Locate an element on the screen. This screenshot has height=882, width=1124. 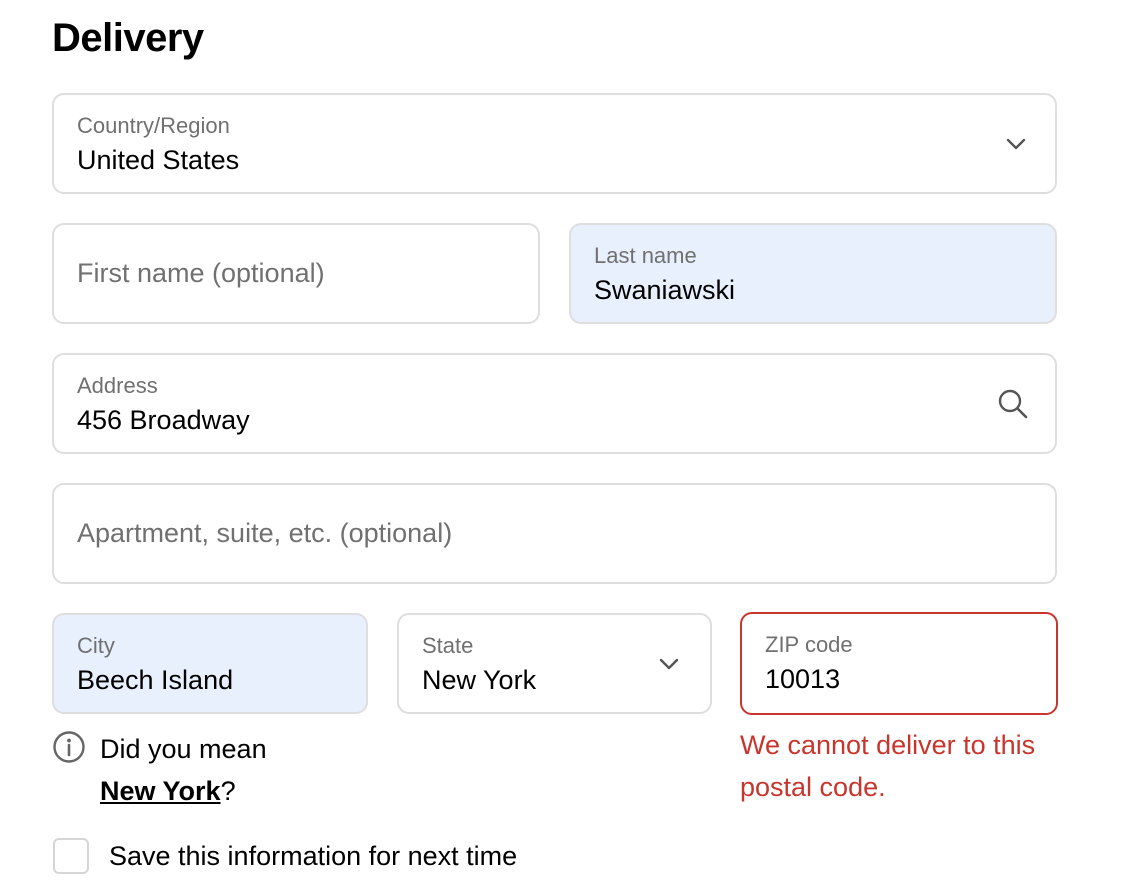
suggested-city-link: New York is located at coordinates (160, 791).